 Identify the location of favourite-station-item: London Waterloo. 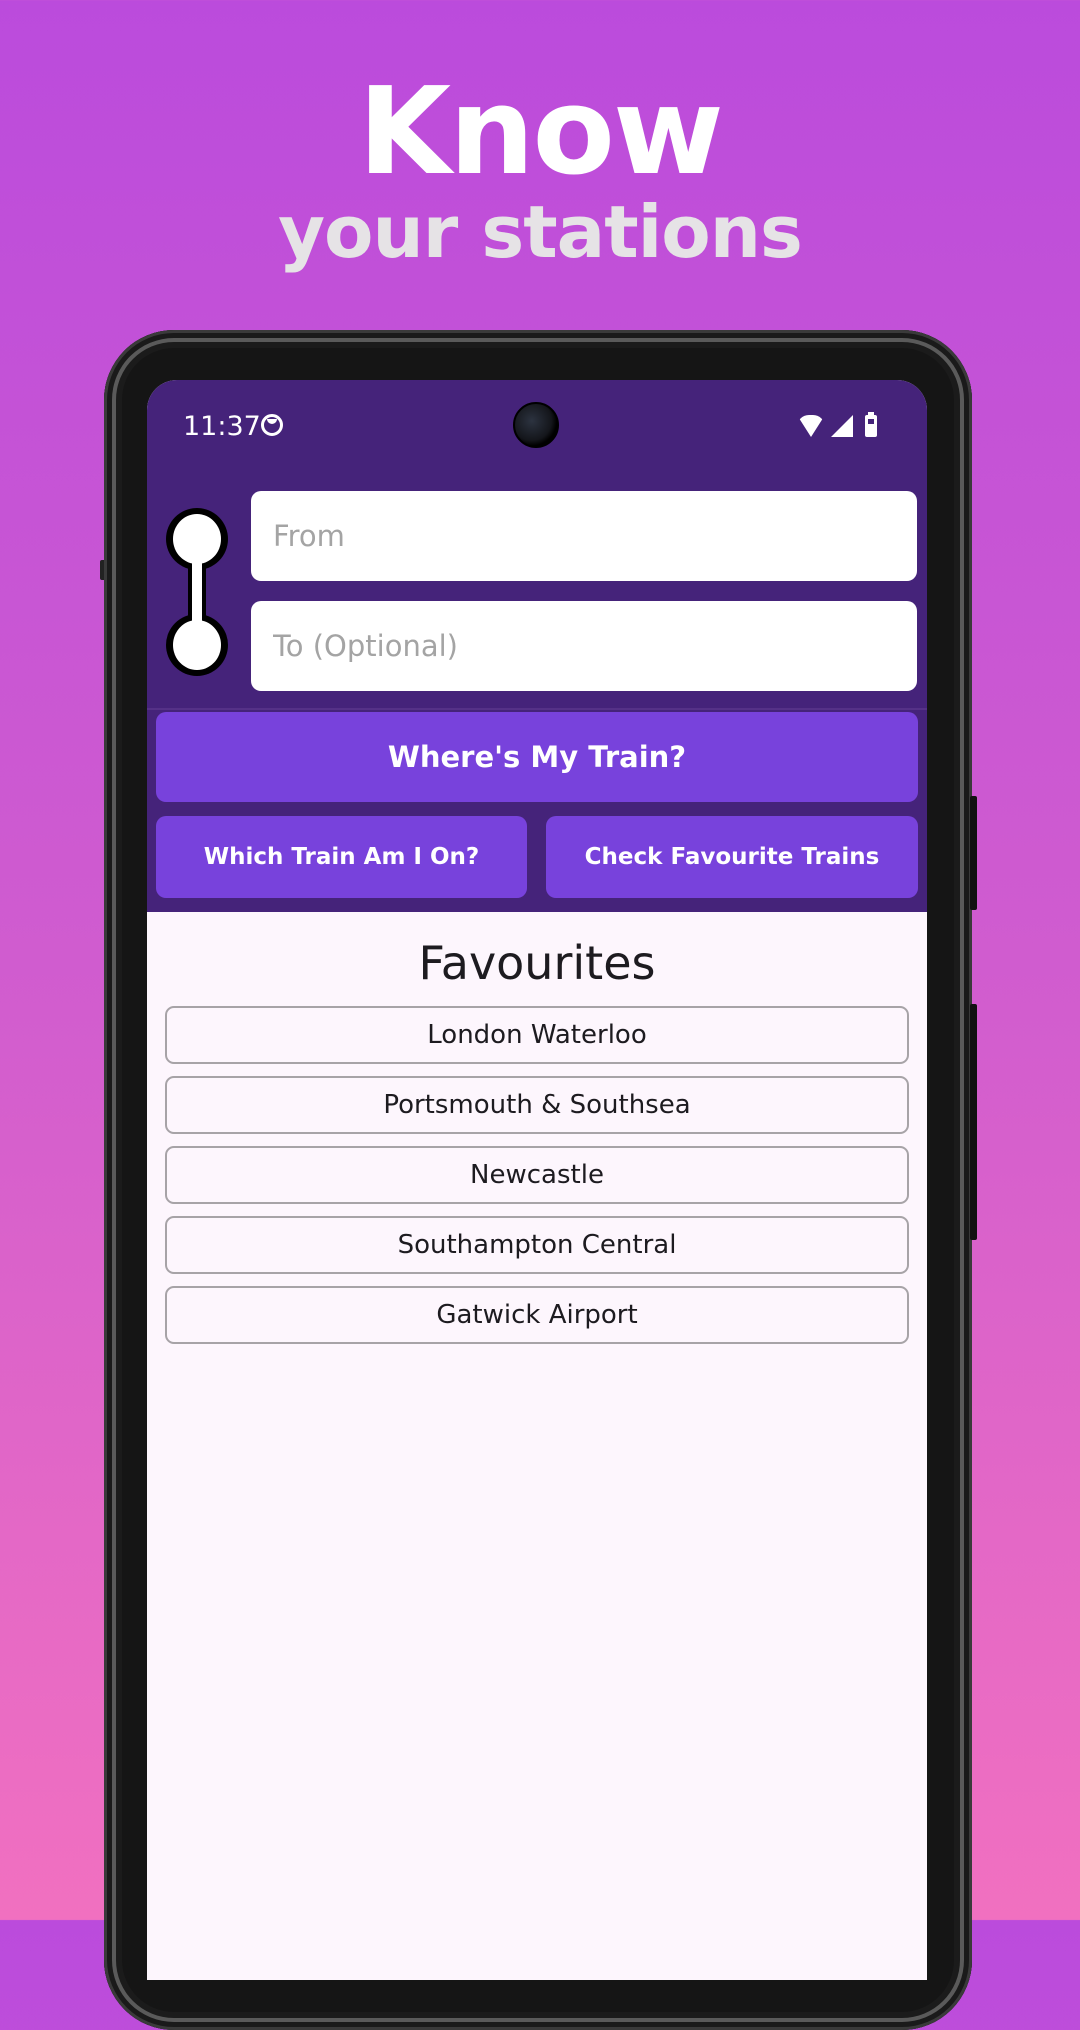
(537, 1035).